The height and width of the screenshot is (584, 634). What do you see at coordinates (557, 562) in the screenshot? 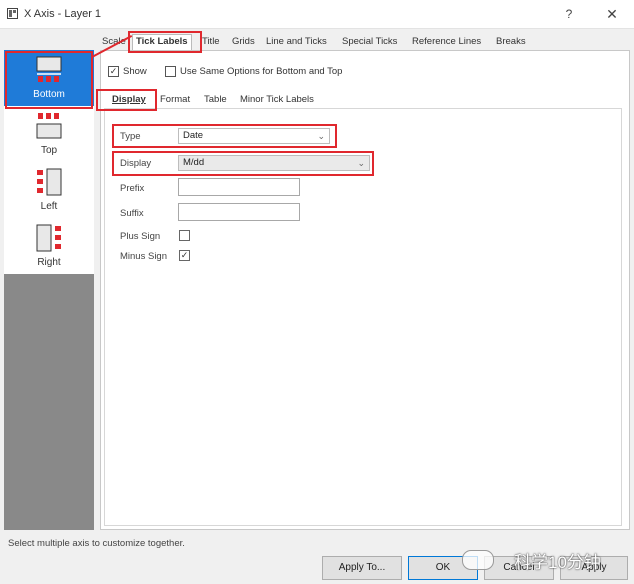
I see `watermark-text: 科学10分钟` at bounding box center [557, 562].